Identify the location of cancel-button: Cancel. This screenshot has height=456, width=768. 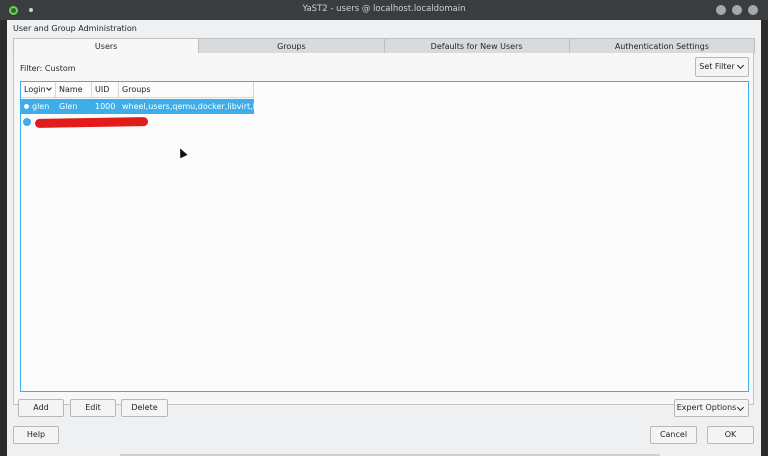
(673, 435).